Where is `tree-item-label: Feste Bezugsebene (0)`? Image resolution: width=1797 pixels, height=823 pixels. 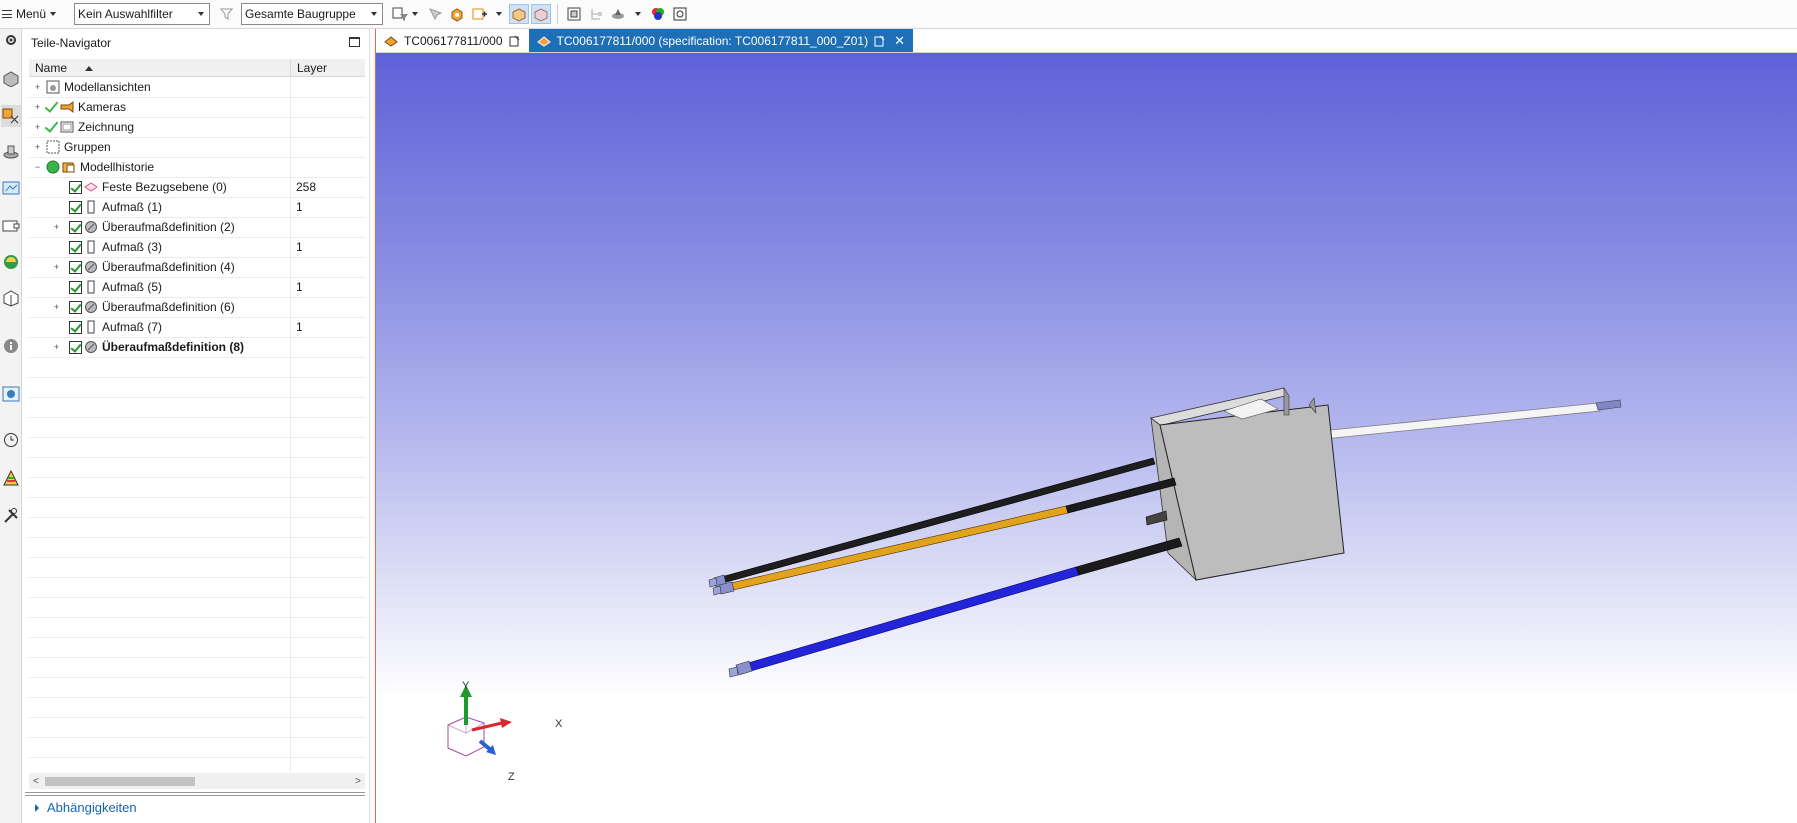 tree-item-label: Feste Bezugsebene (0) is located at coordinates (164, 187).